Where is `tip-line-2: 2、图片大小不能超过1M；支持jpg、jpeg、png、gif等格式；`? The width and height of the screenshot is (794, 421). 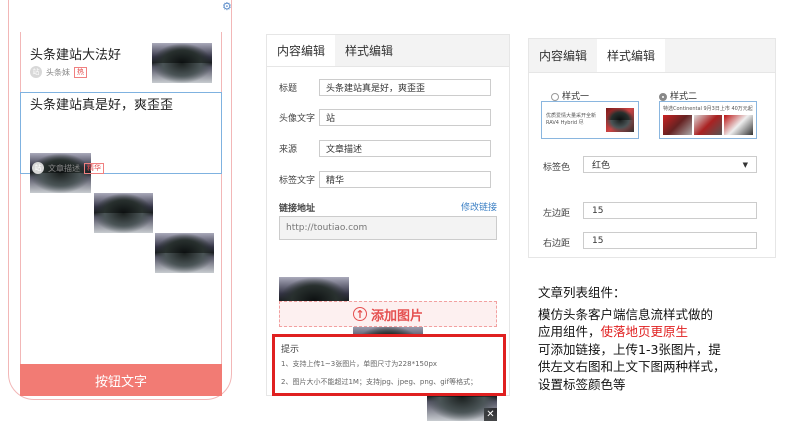 tip-line-2: 2、图片大小不能超过1M；支持jpg、jpeg、png、gif等格式； is located at coordinates (379, 382).